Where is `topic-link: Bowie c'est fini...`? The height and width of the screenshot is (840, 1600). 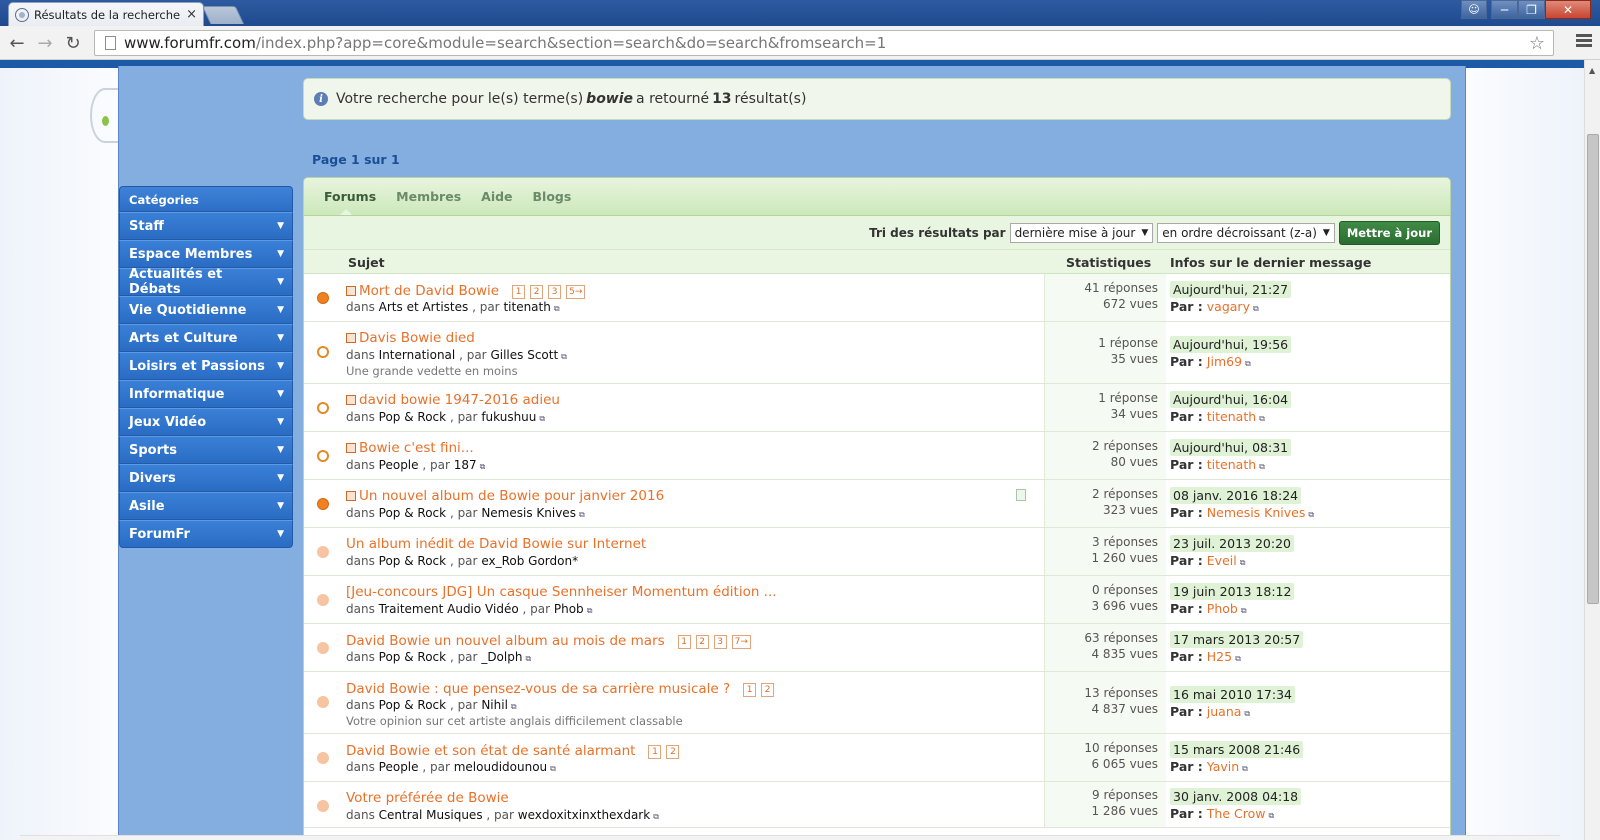
topic-link: Bowie c'est fini... is located at coordinates (416, 448).